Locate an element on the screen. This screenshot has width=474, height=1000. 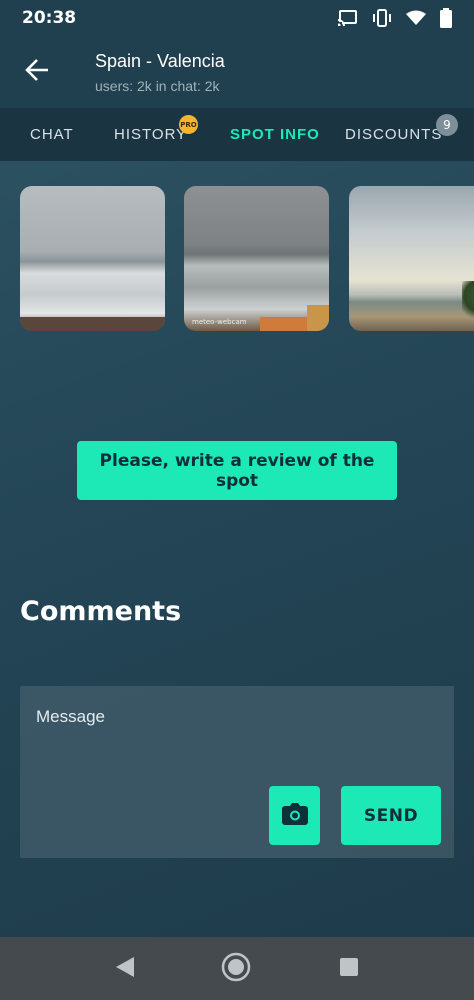
photo-palm is located at coordinates (468, 306).